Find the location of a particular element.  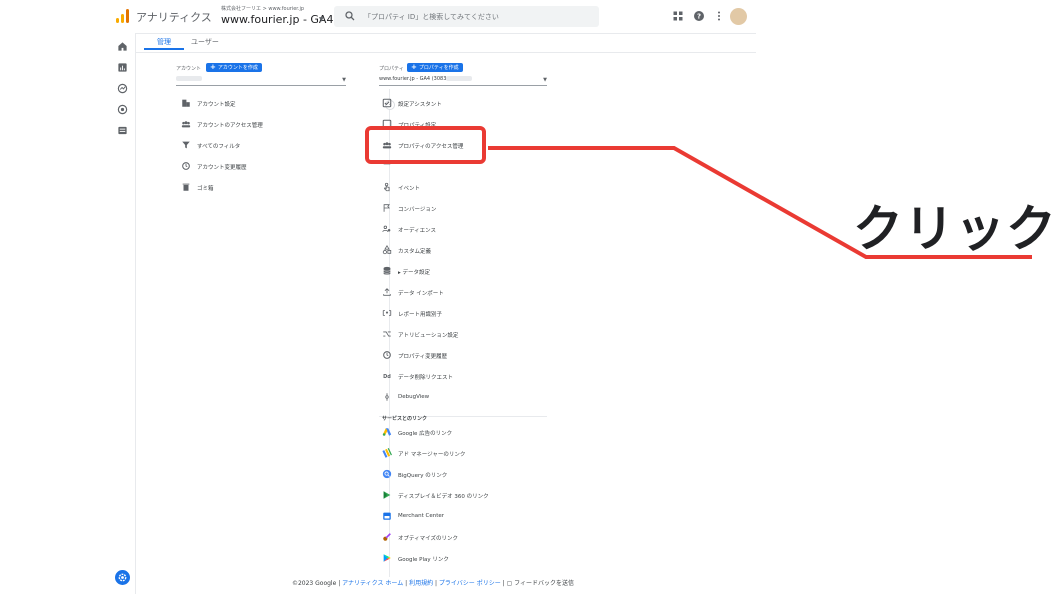

click-annotation-text: クリック is located at coordinates (954, 229).